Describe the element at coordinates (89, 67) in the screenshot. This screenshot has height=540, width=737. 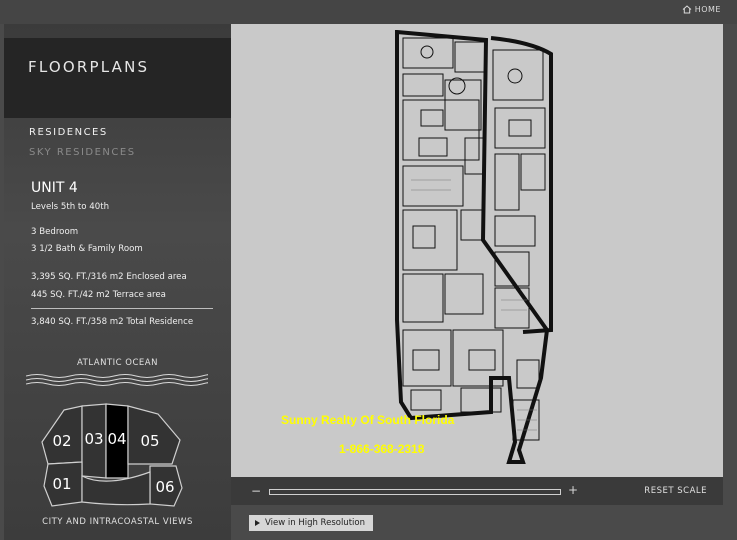
I see `page-title: FLOORPLANS` at that location.